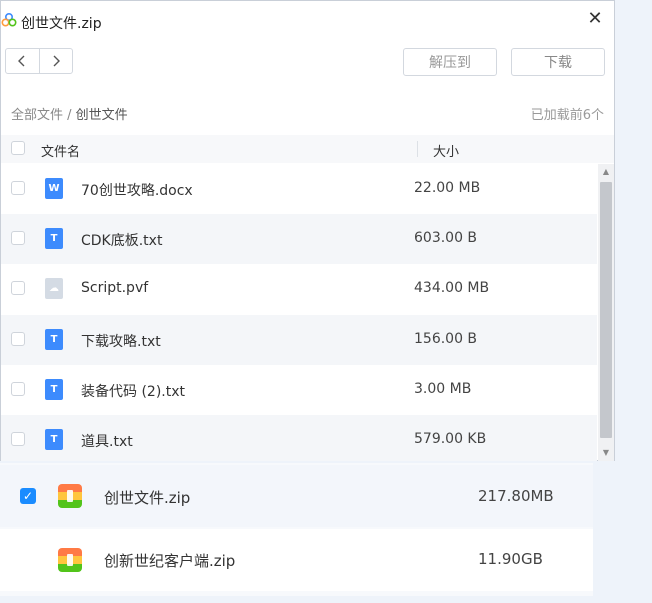 The height and width of the screenshot is (603, 652). I want to click on file-size: 3.00 MB, so click(443, 388).